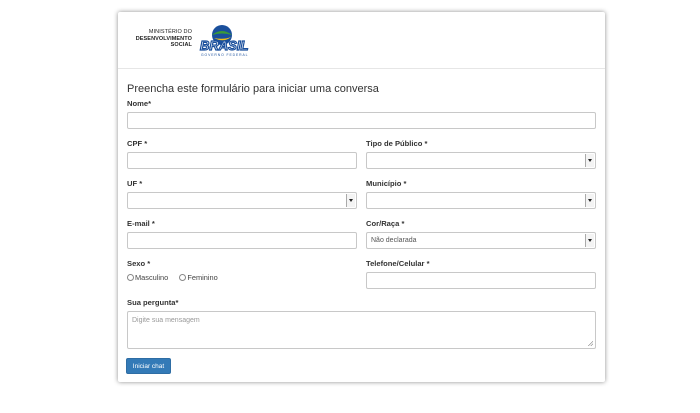 Image resolution: width=700 pixels, height=413 pixels. What do you see at coordinates (202, 277) in the screenshot?
I see `radio-feminino-label: Feminino` at bounding box center [202, 277].